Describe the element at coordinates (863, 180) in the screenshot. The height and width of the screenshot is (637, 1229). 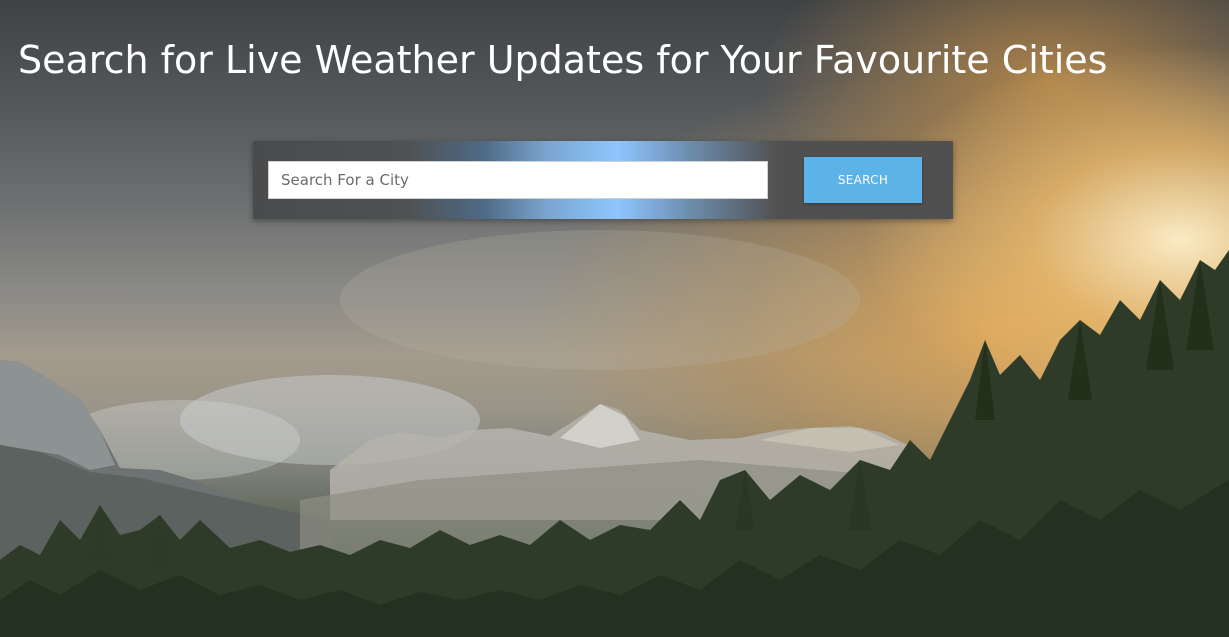
I see `search-button: SEARCH` at that location.